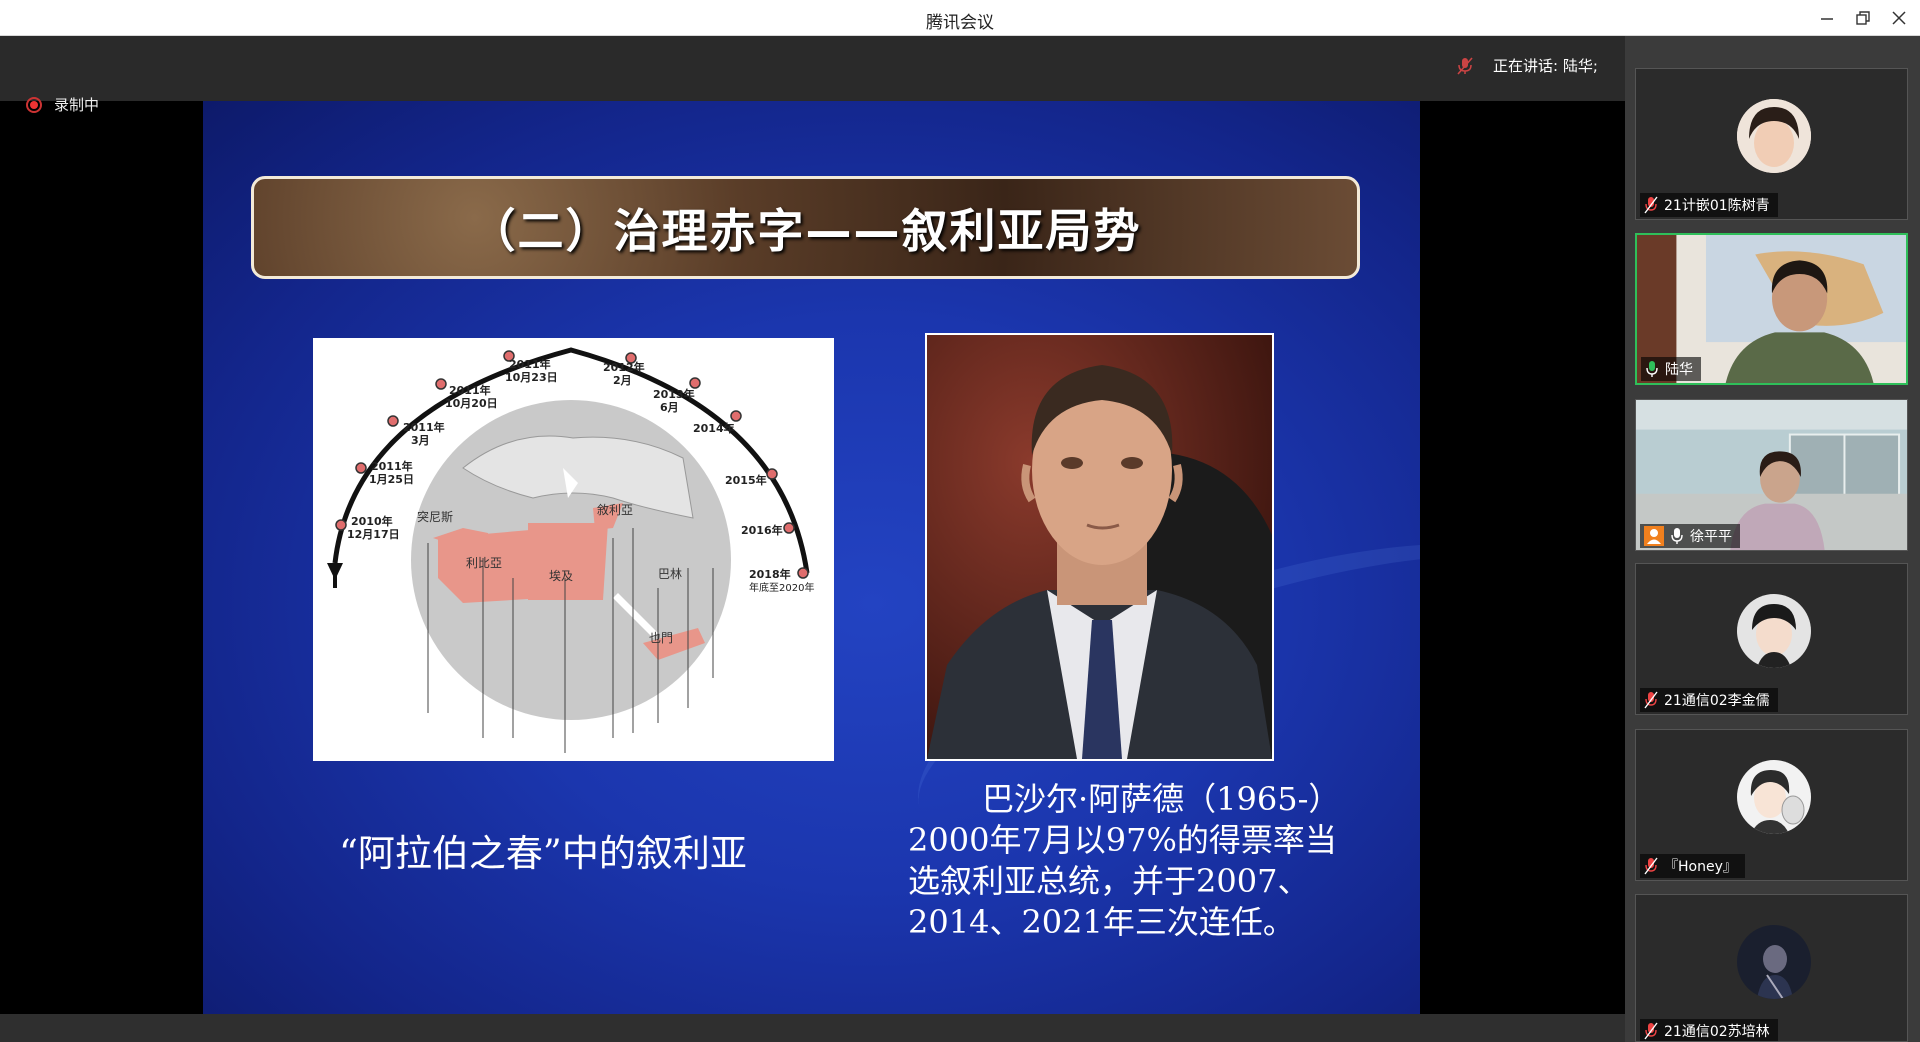 Image resolution: width=1920 pixels, height=1042 pixels. I want to click on participant-name: 21通信02李金儒, so click(1717, 701).